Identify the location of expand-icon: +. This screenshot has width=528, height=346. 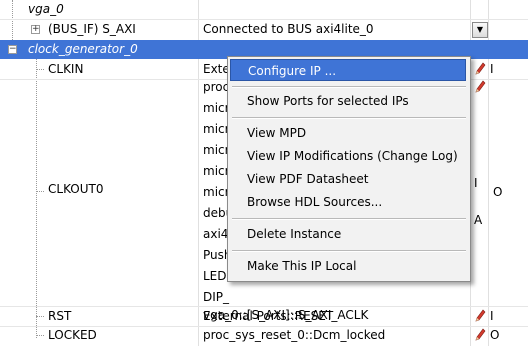
(35, 29).